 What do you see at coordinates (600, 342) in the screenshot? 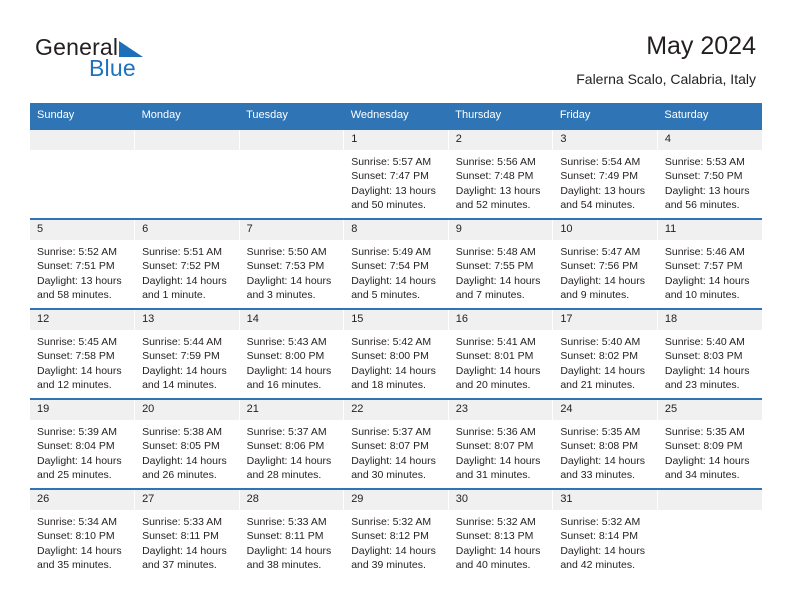
I see `sunrise-time: Sunrise: 5:40 AM` at bounding box center [600, 342].